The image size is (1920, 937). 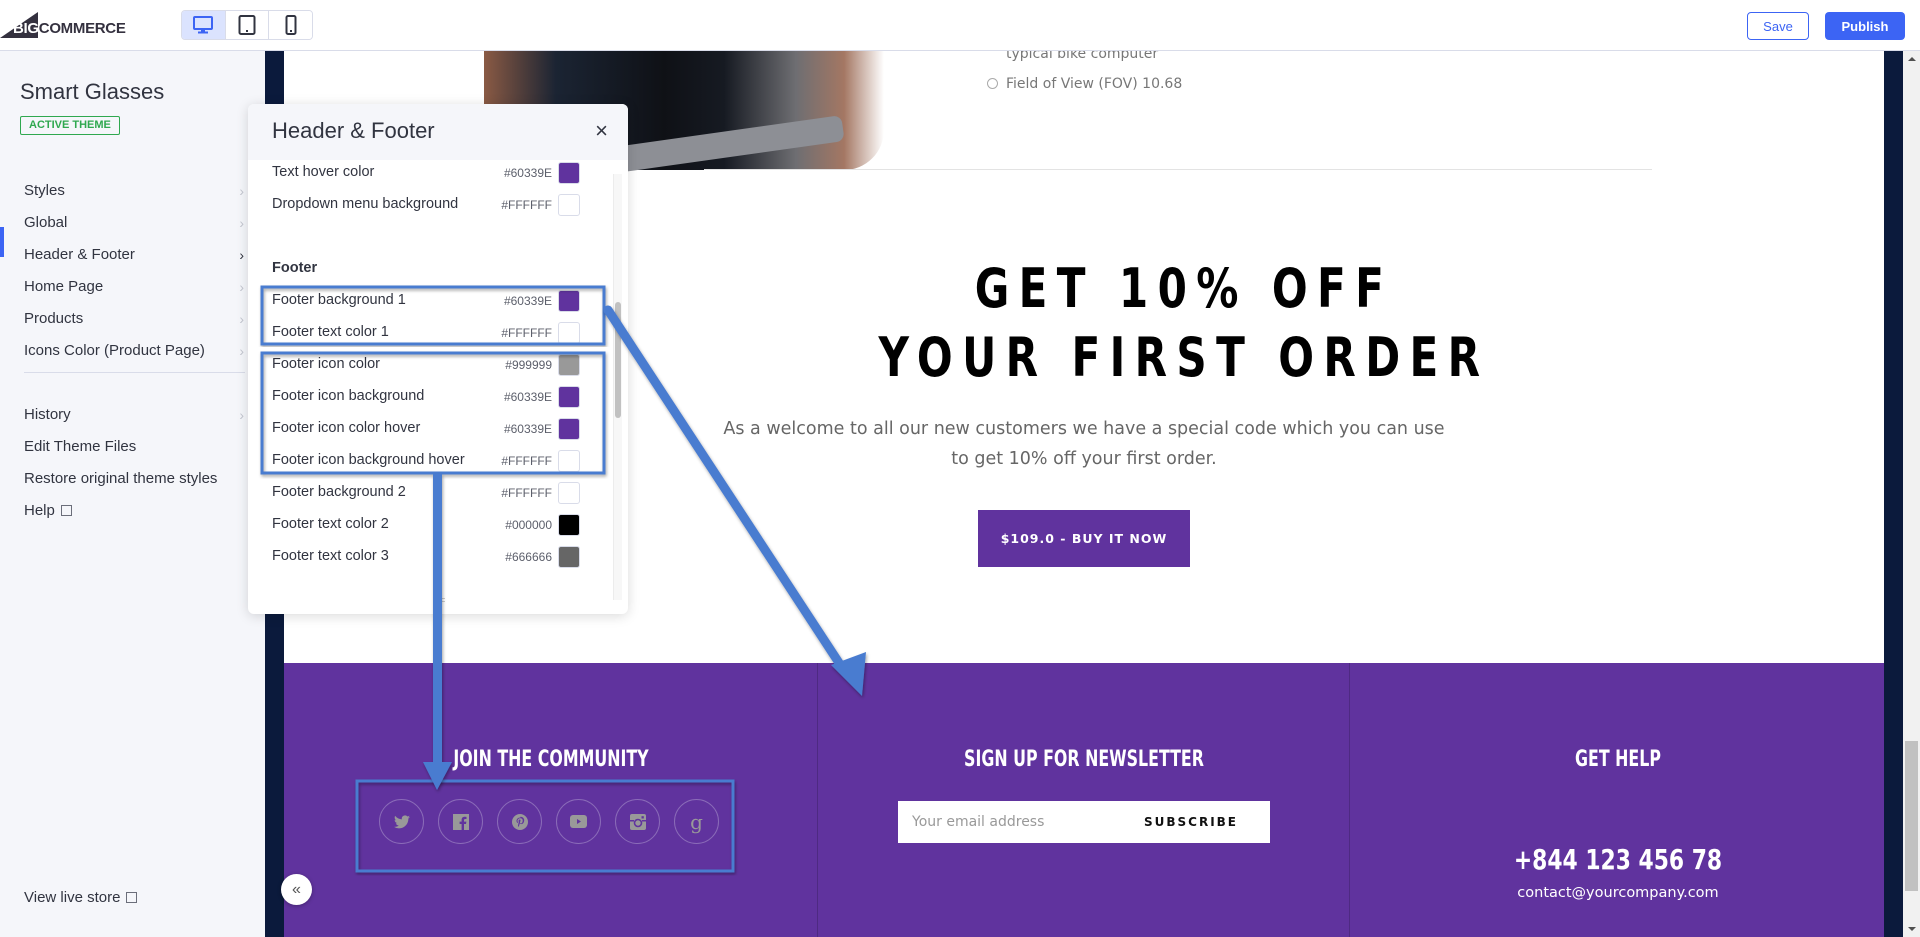 What do you see at coordinates (44, 190) in the screenshot?
I see `sidebar-item-label: Styles` at bounding box center [44, 190].